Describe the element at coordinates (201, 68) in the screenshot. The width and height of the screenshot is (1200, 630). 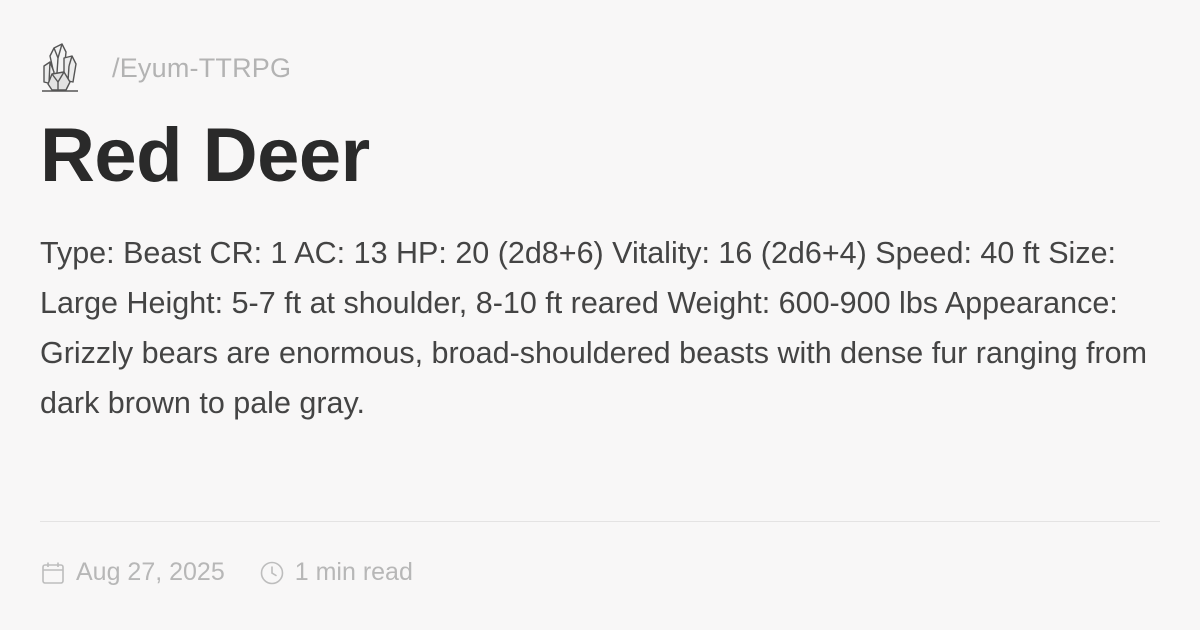
I see `site-path-link: /Eyum-TTRPG` at that location.